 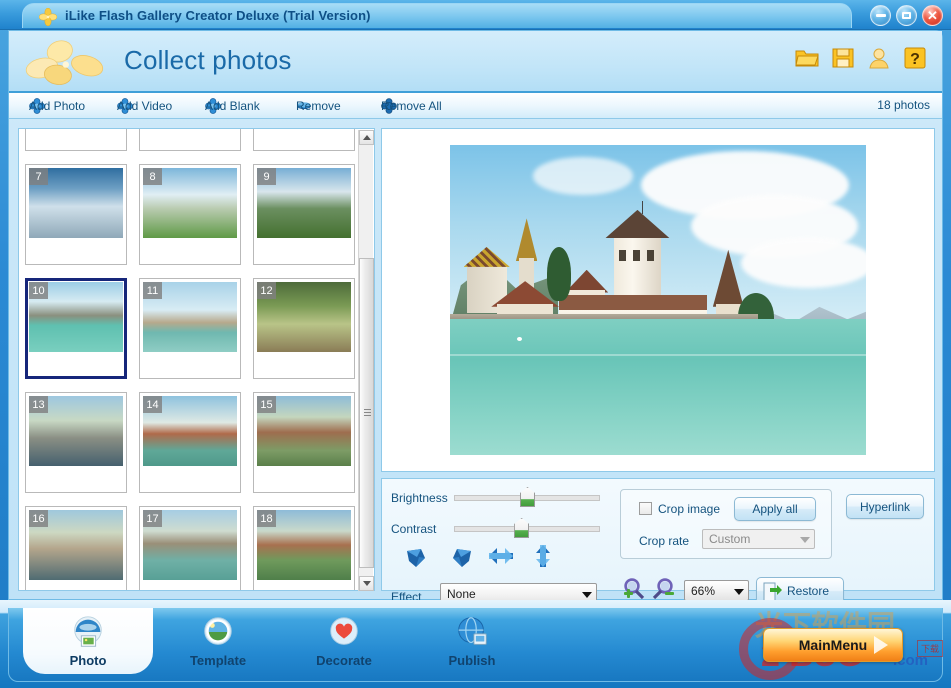 What do you see at coordinates (461, 594) in the screenshot?
I see `effect-value: None` at bounding box center [461, 594].